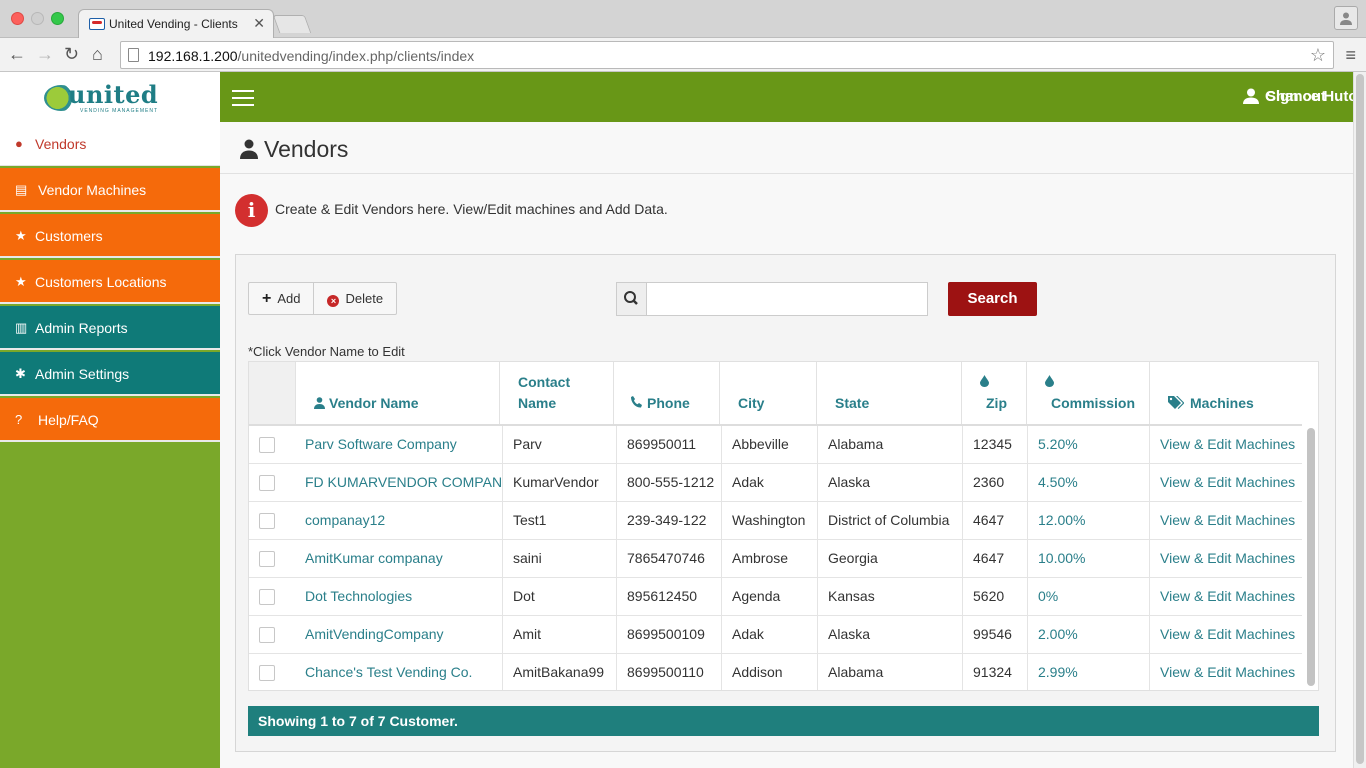  I want to click on sidebar-item-label: Vendor Machines, so click(92, 190).